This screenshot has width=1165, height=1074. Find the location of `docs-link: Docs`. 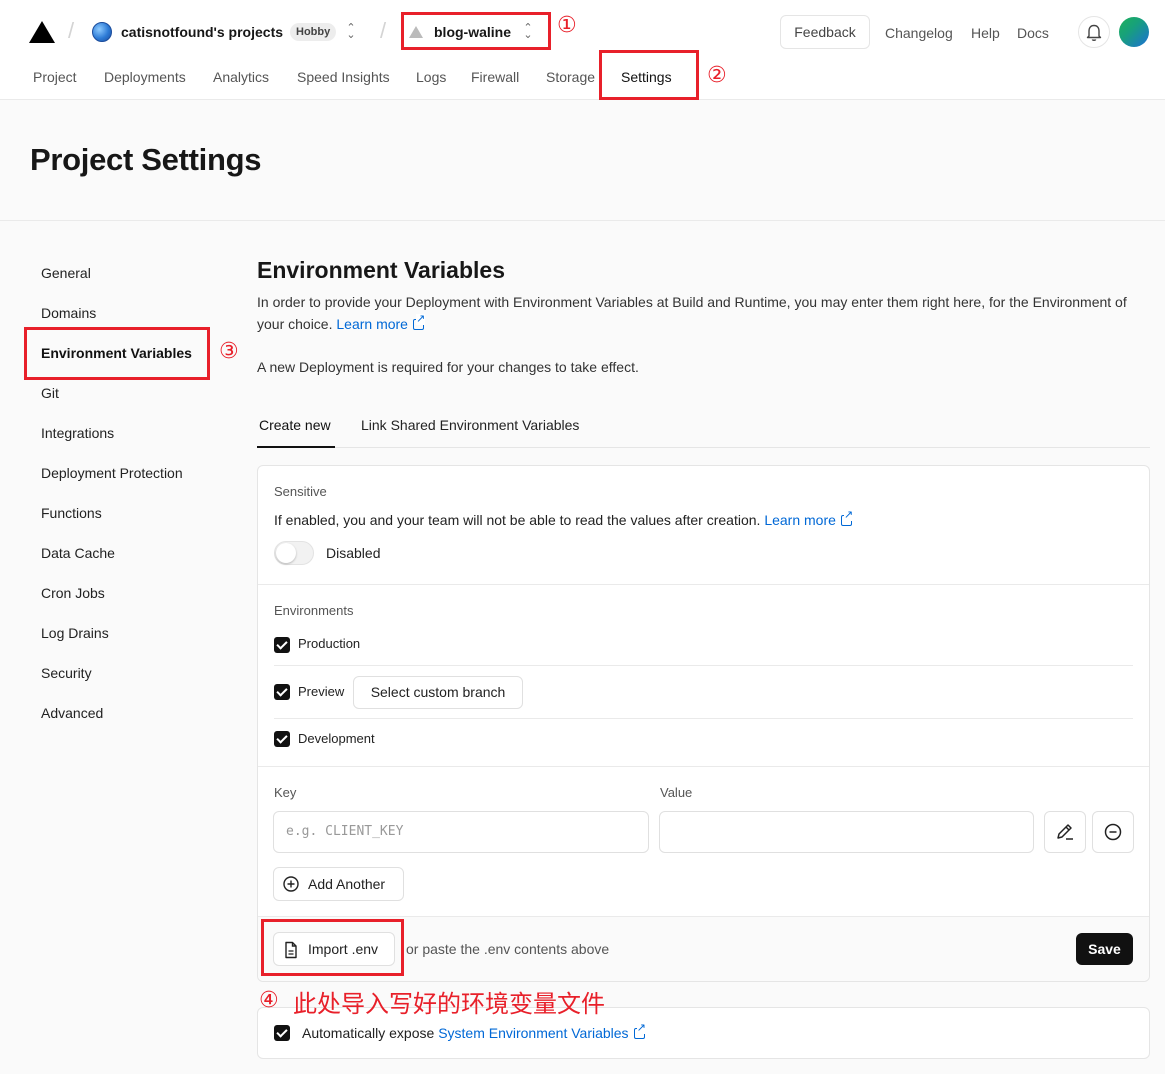

docs-link: Docs is located at coordinates (1033, 33).